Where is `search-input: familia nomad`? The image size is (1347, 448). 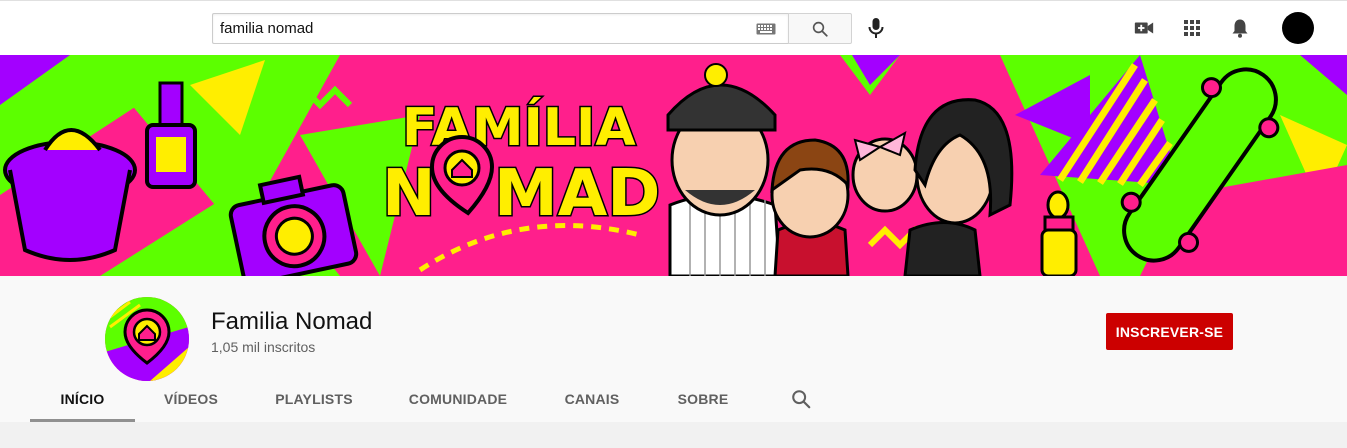
search-input: familia nomad is located at coordinates (500, 28).